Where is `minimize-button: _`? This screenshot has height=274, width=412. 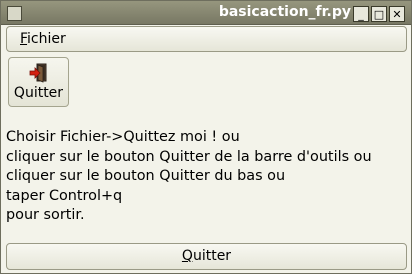
minimize-button: _ is located at coordinates (361, 14).